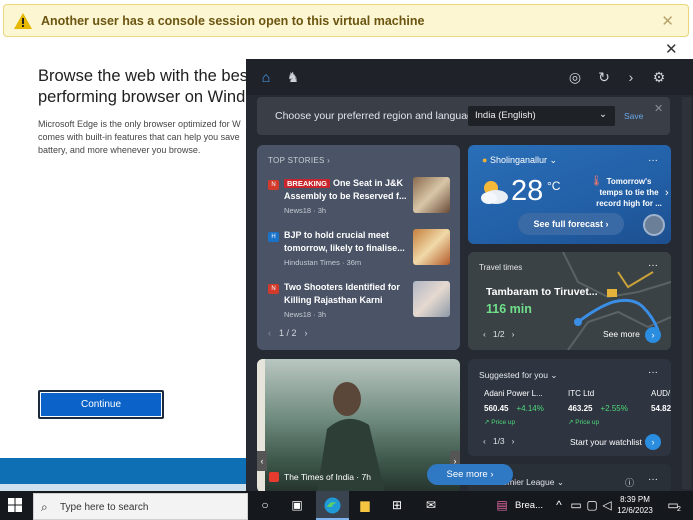 This screenshot has width=693, height=520. What do you see at coordinates (653, 372) in the screenshot?
I see `suggested-more-icon: ···` at bounding box center [653, 372].